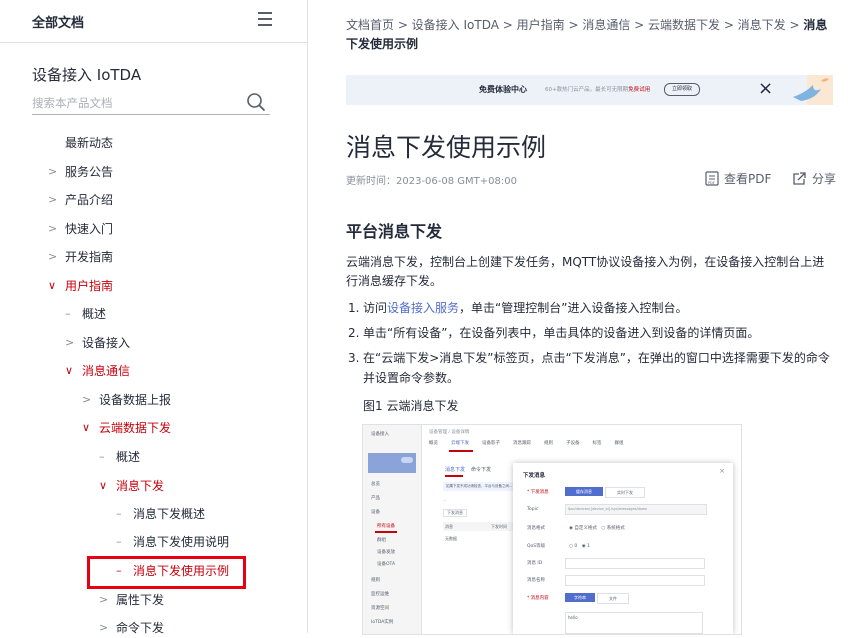 The height and width of the screenshot is (638, 865). I want to click on sidebar-item: – 消息下发概述, so click(161, 514).